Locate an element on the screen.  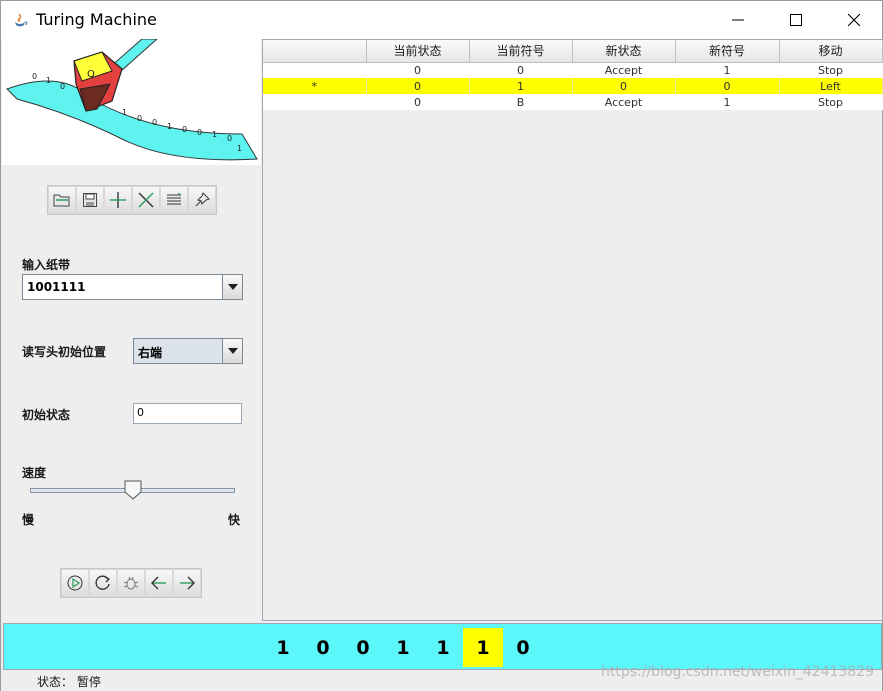
column-header: 移动 is located at coordinates (831, 51).